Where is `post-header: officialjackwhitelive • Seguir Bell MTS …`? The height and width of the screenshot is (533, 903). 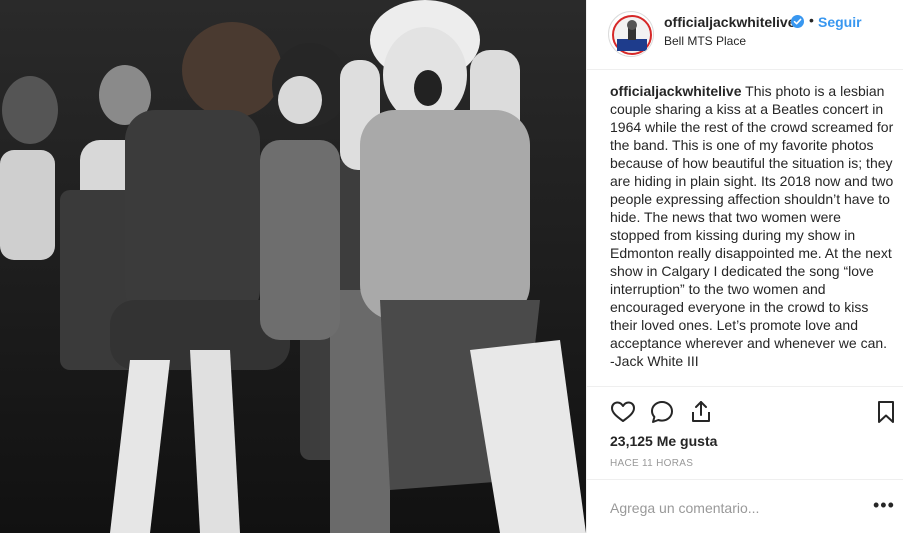
post-header: officialjackwhitelive • Seguir Bell MTS … is located at coordinates (745, 35).